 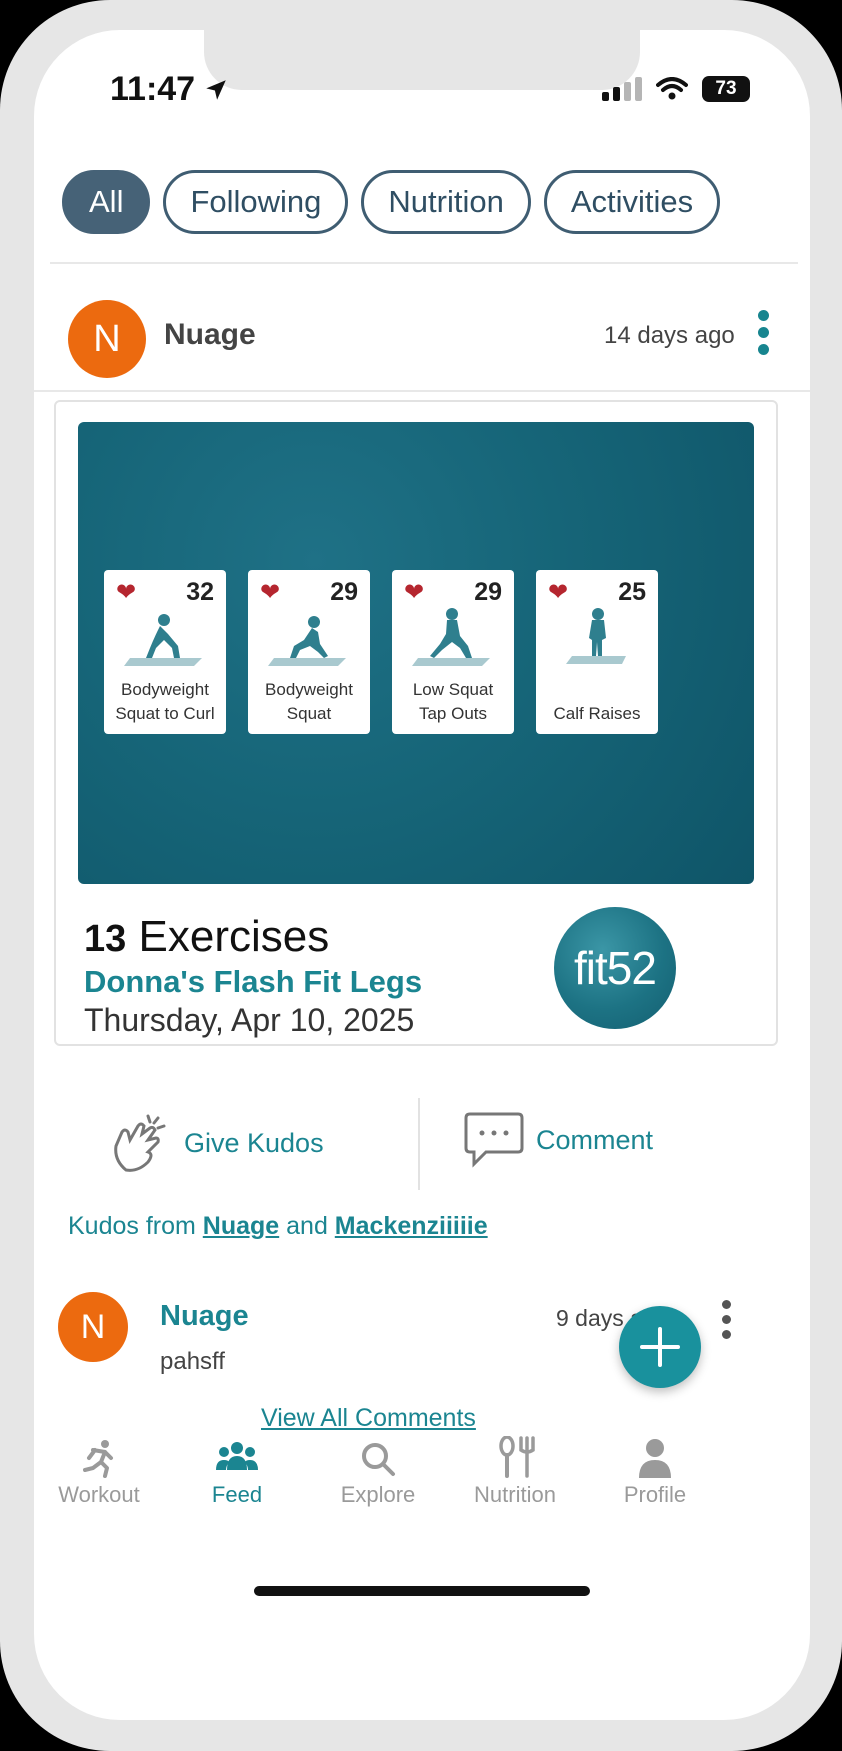 I want to click on status-time: 11:47, so click(x=169, y=89).